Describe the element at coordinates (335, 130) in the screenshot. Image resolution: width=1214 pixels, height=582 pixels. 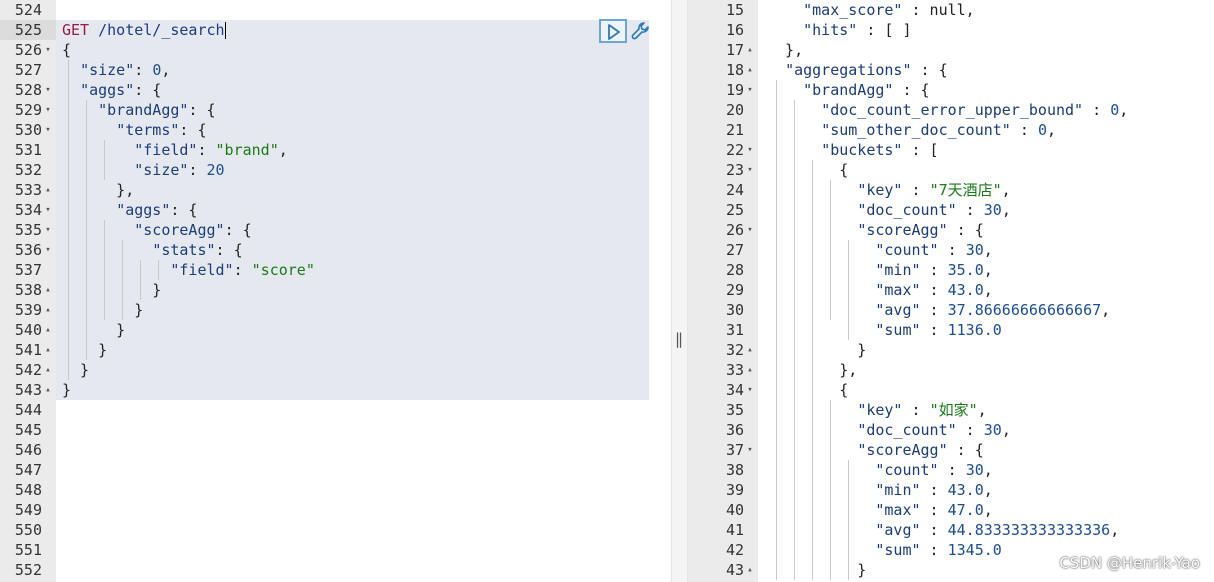
I see `code-line: 530 ▾ "terms": {` at that location.